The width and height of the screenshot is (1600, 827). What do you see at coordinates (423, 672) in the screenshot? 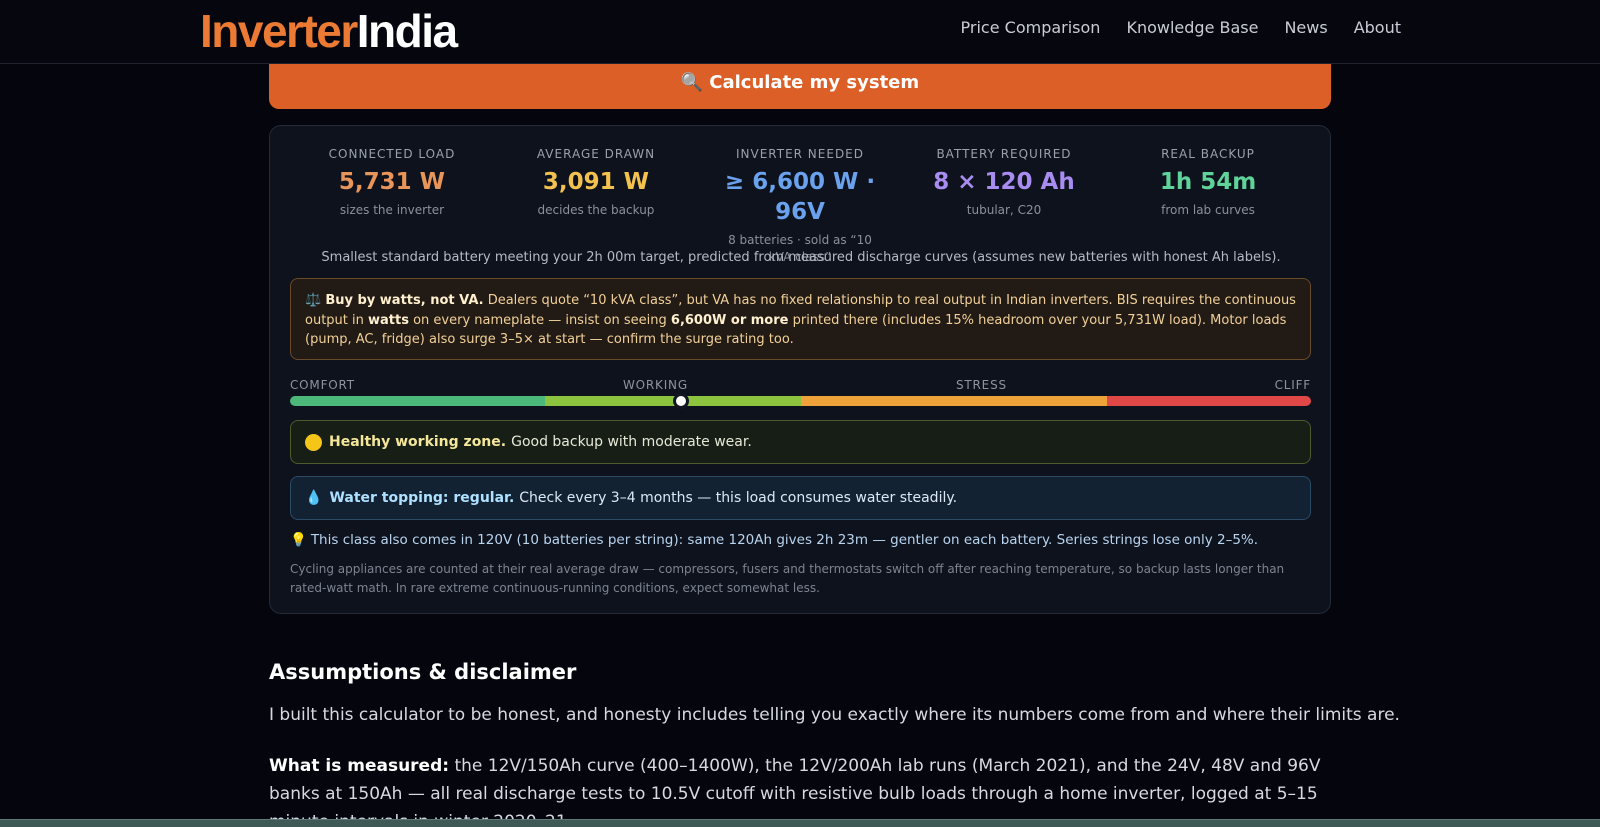
I see `assumptions-heading: Assumptions & disclaimer` at bounding box center [423, 672].